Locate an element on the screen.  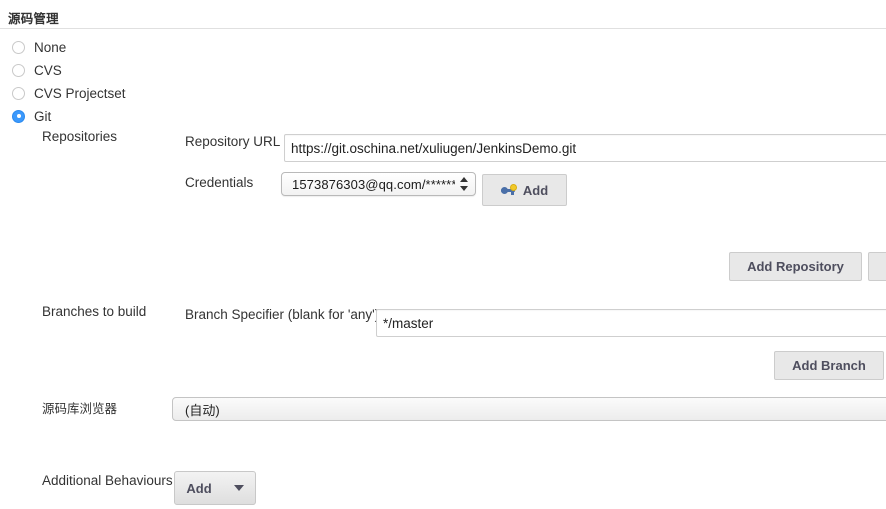
scm-option-cvs: CVS is located at coordinates (37, 70).